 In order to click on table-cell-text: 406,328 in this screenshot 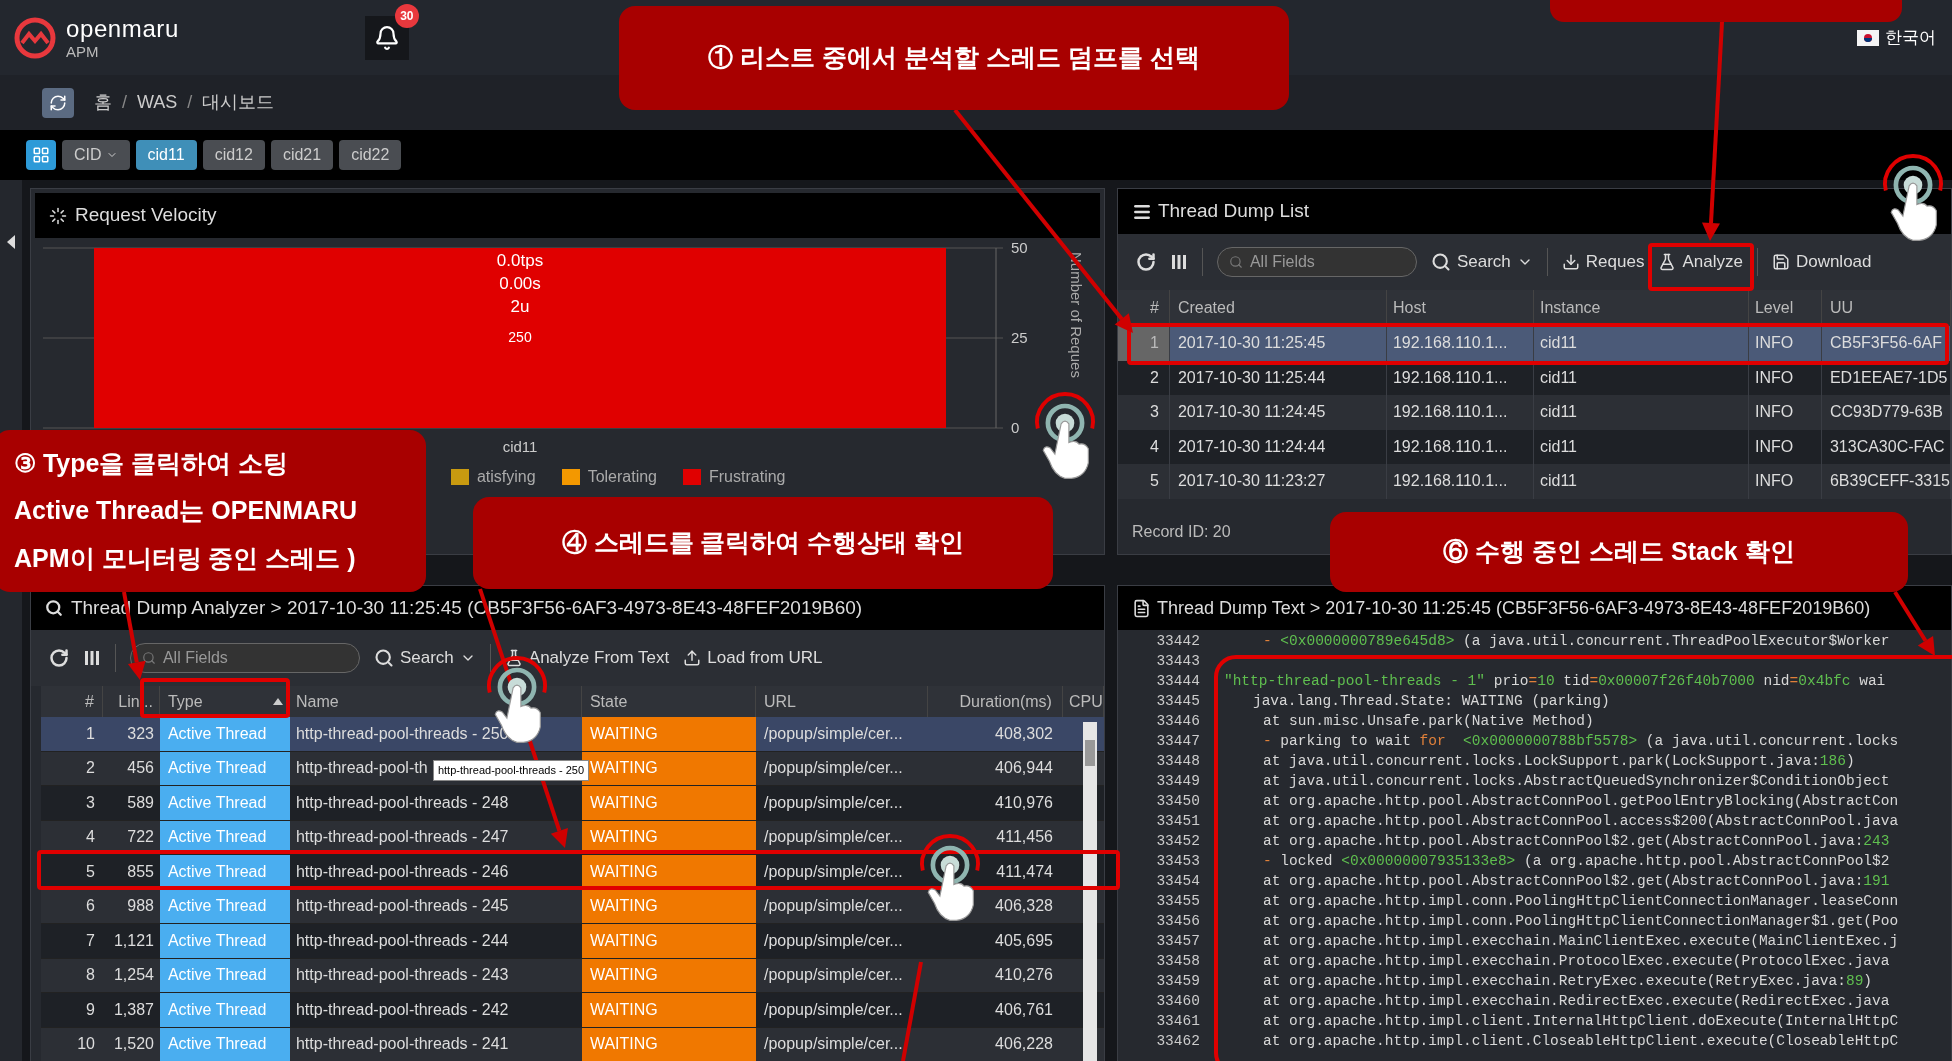, I will do `click(1024, 906)`.